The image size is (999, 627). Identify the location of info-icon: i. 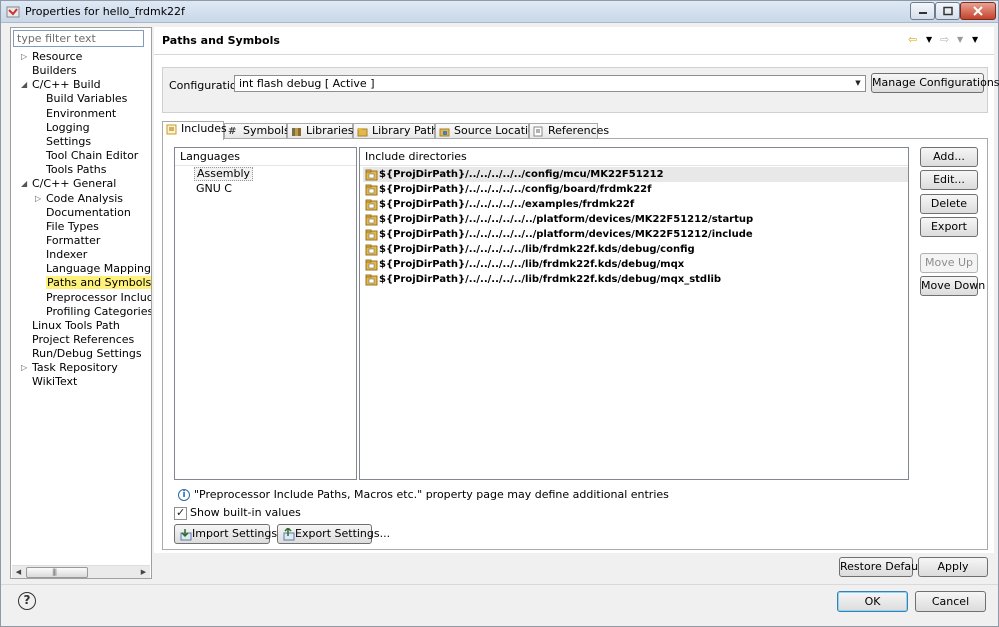
(184, 495).